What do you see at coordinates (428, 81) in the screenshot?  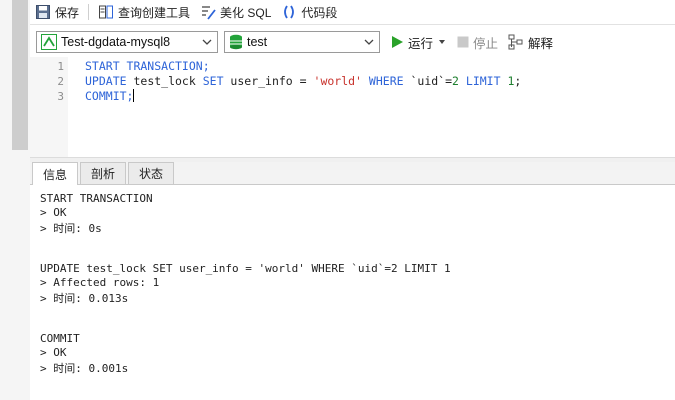 I see `code-token: `uid`=` at bounding box center [428, 81].